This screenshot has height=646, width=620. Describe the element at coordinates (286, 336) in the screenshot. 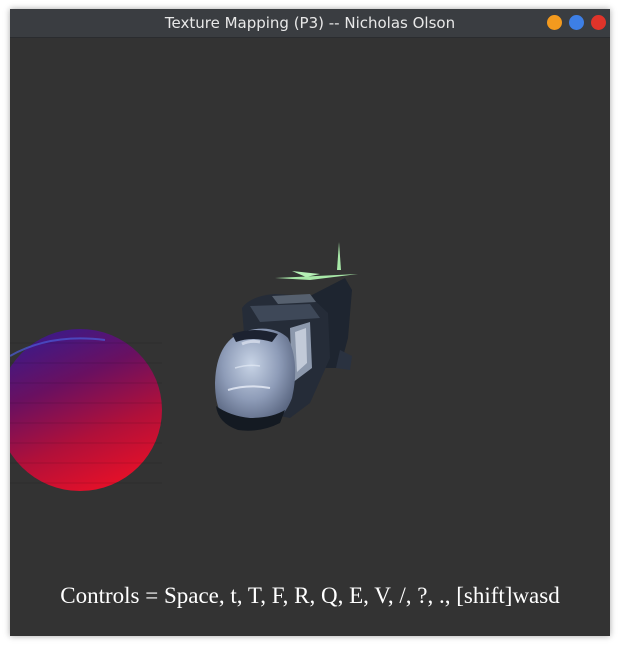

I see `helicopter-model` at that location.